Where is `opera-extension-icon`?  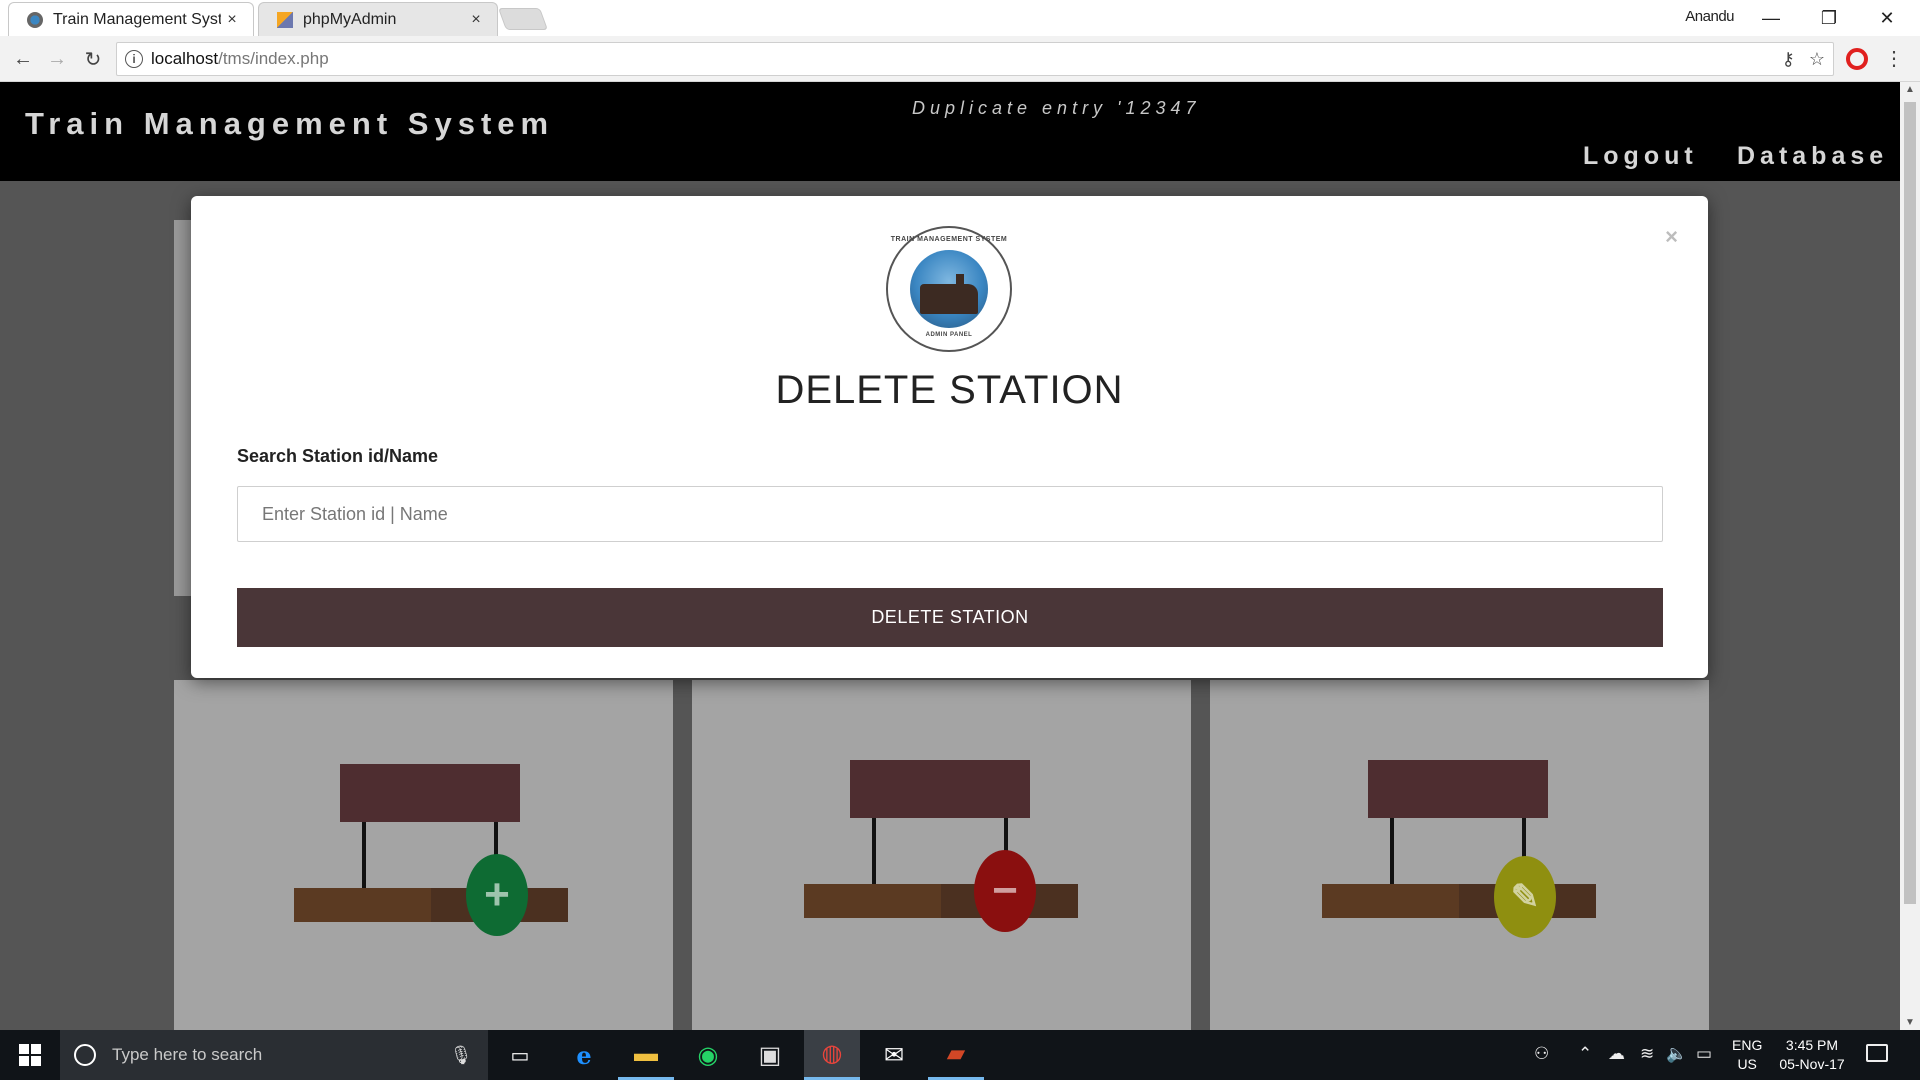 opera-extension-icon is located at coordinates (1857, 59).